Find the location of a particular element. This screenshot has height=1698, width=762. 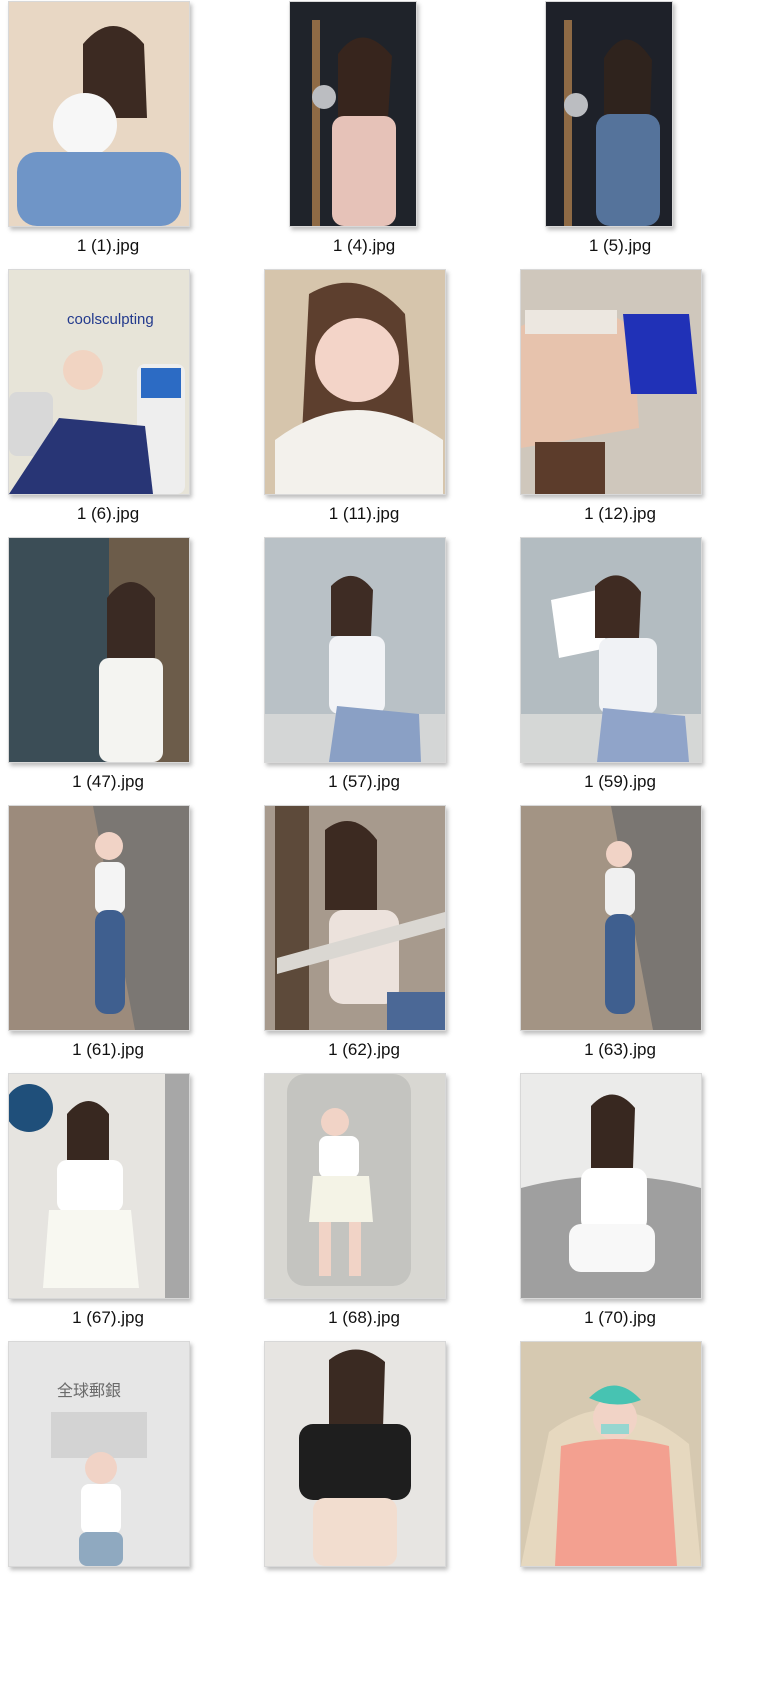

thumbnail-image: coolsculpting is located at coordinates (99, 382).